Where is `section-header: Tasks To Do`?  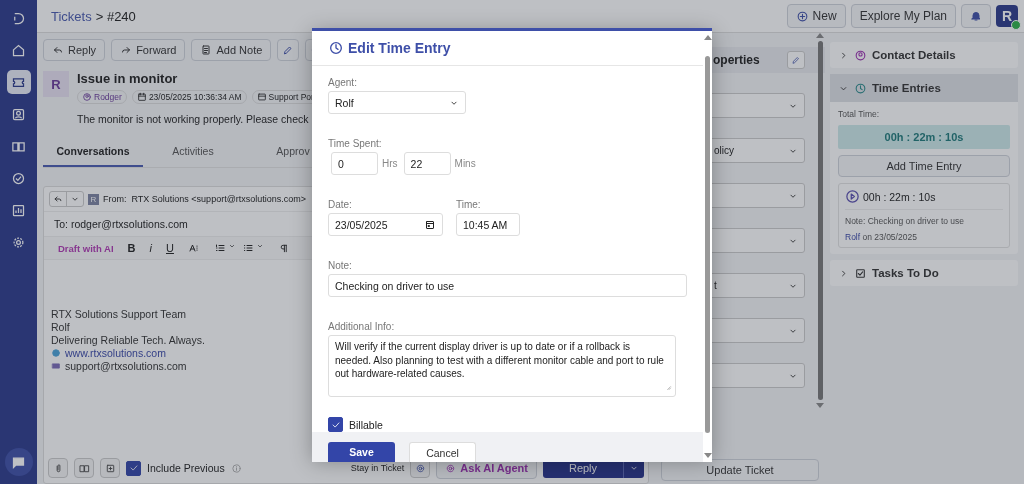 section-header: Tasks To Do is located at coordinates (924, 273).